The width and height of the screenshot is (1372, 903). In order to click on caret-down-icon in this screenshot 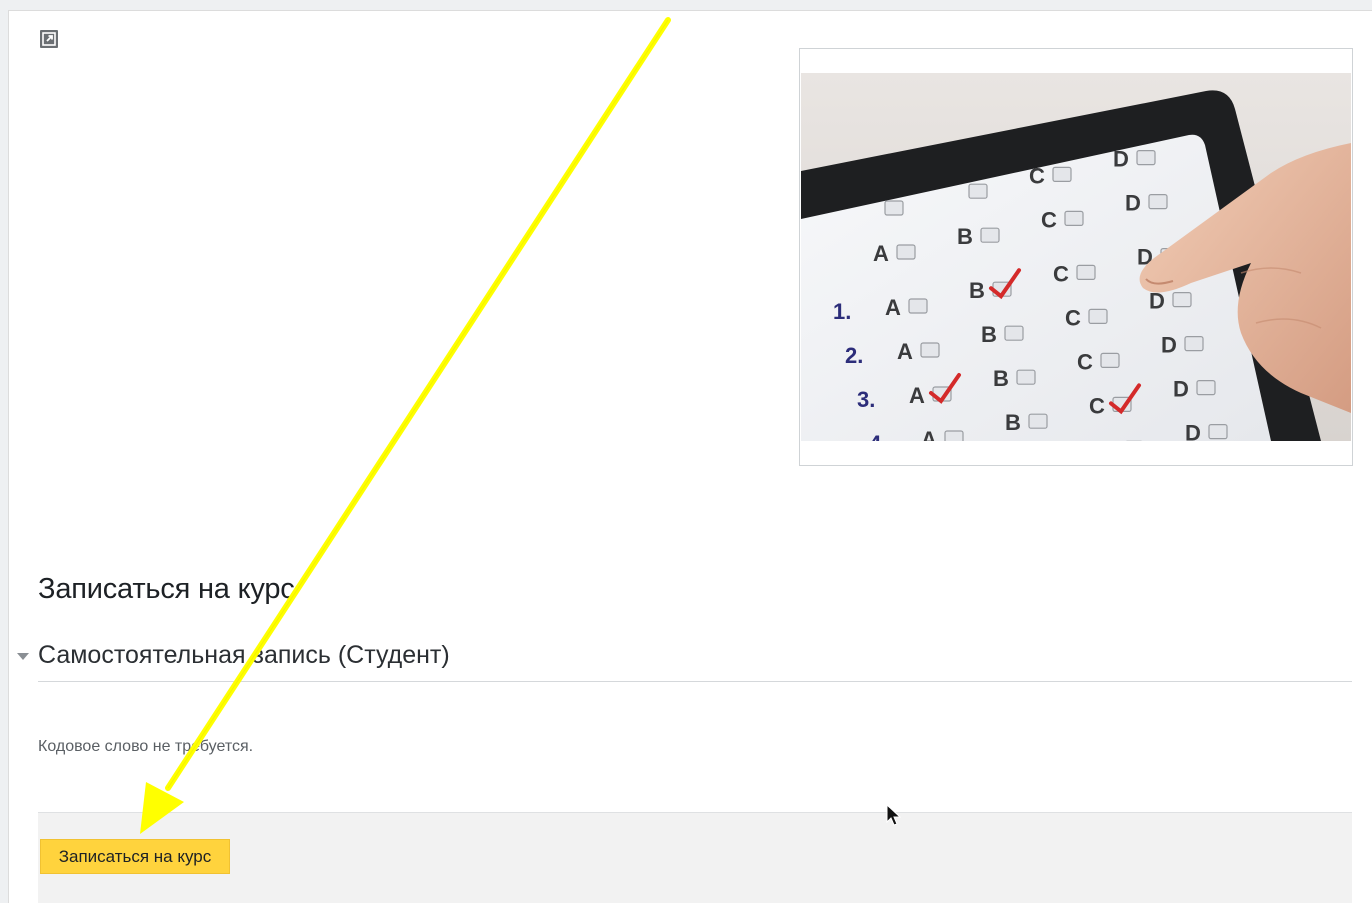, I will do `click(23, 656)`.